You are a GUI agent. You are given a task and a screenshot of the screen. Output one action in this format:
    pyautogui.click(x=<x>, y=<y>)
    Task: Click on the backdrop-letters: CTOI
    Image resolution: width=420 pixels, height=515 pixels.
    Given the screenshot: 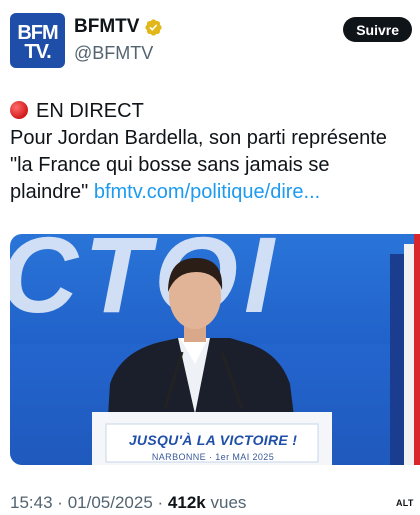 What is the action you would take?
    pyautogui.click(x=145, y=284)
    